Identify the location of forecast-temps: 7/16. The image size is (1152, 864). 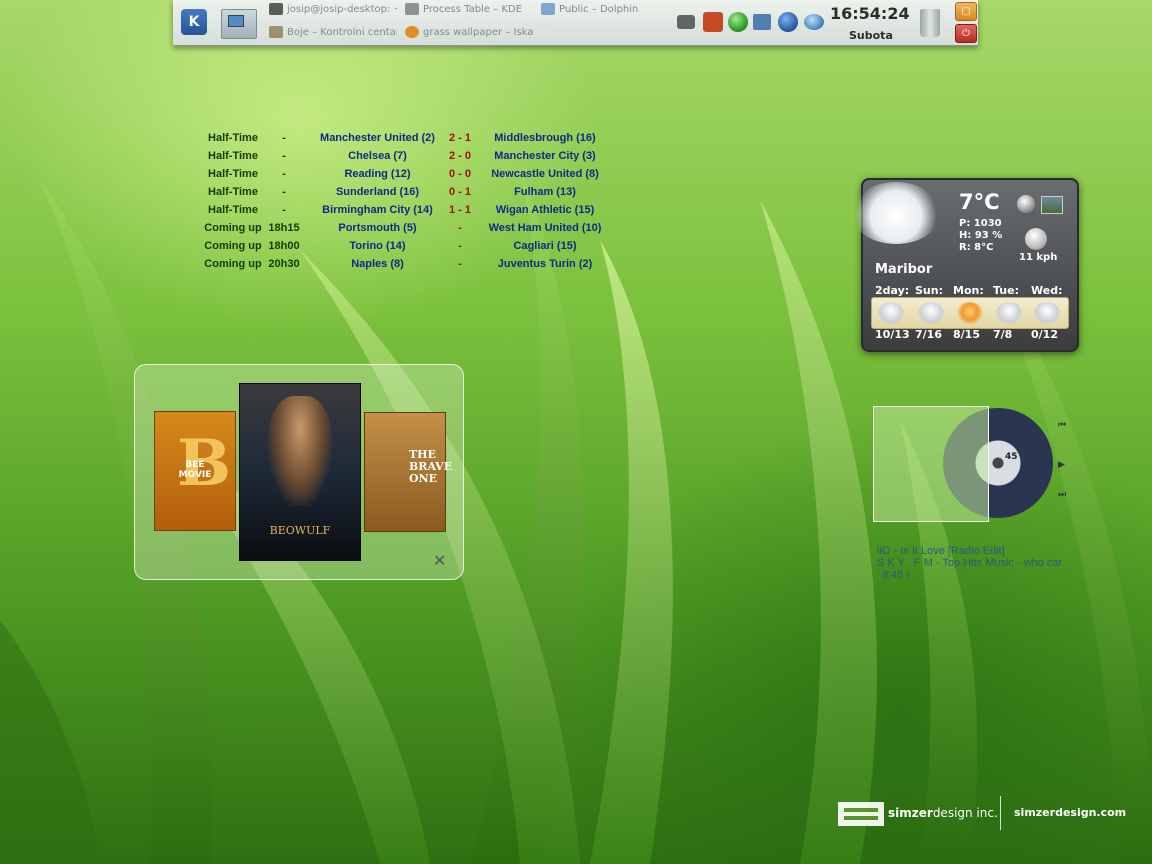
(928, 334).